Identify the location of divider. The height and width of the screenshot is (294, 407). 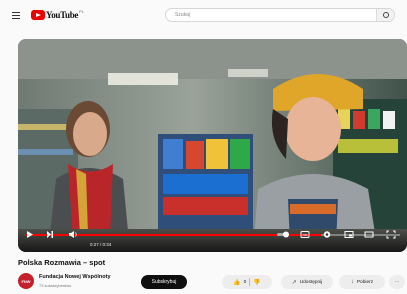
(250, 282).